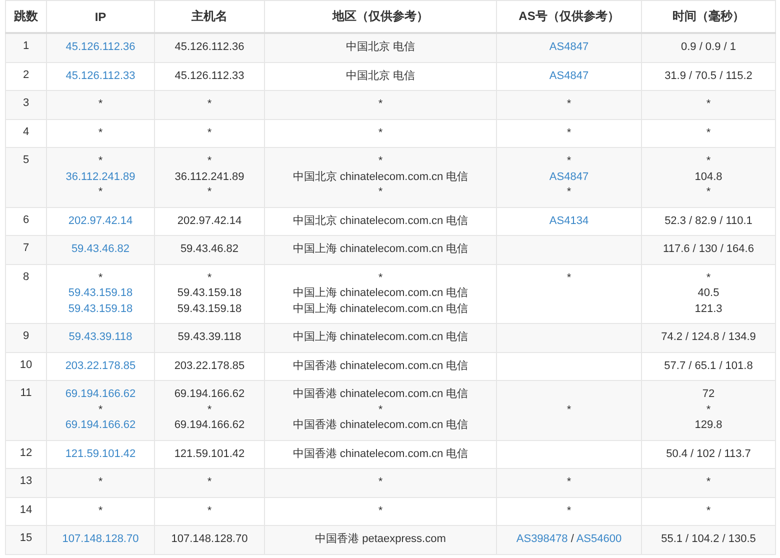 This screenshot has width=780, height=558. Describe the element at coordinates (709, 16) in the screenshot. I see `column-header: 时间（毫秒）` at that location.